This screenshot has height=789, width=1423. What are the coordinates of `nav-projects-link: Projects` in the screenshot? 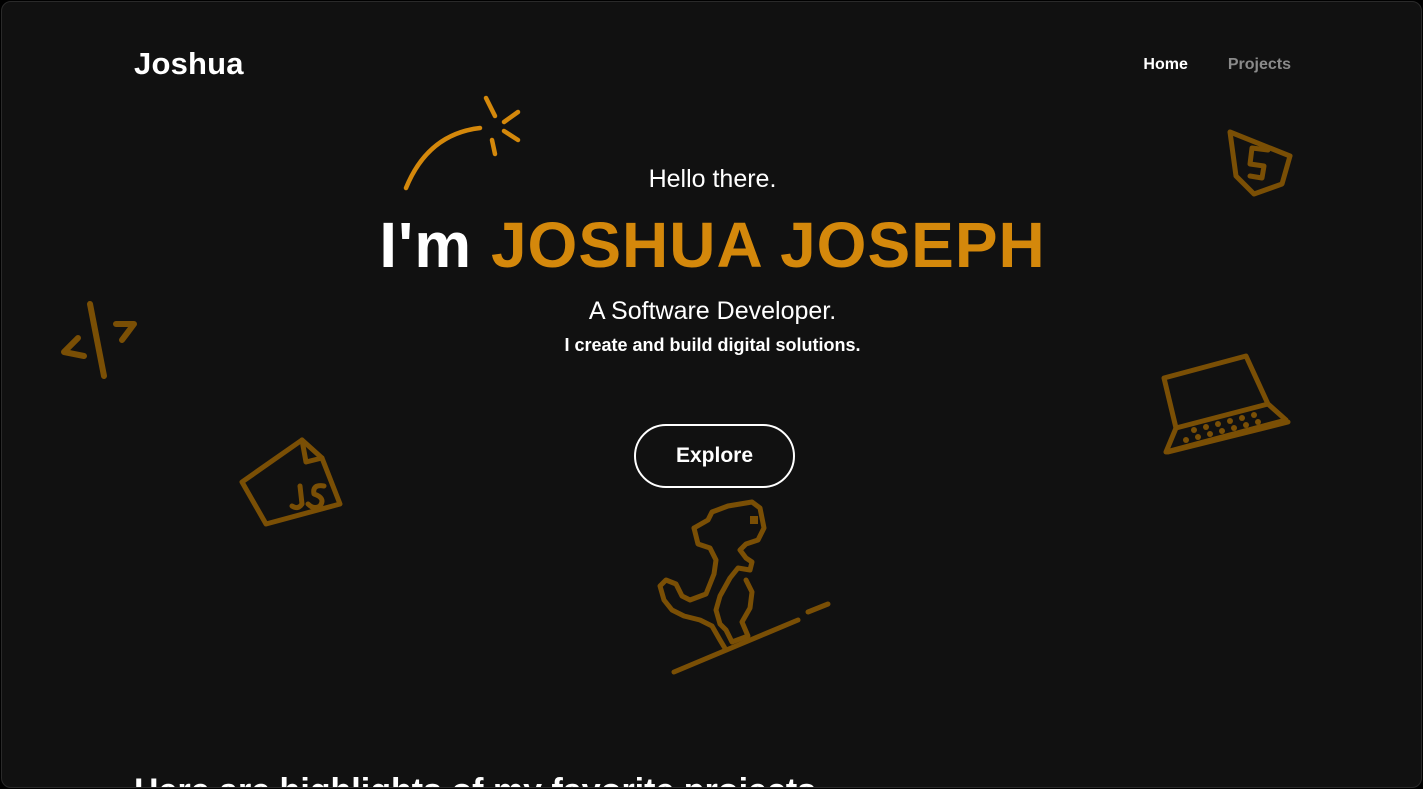 It's located at (1259, 65).